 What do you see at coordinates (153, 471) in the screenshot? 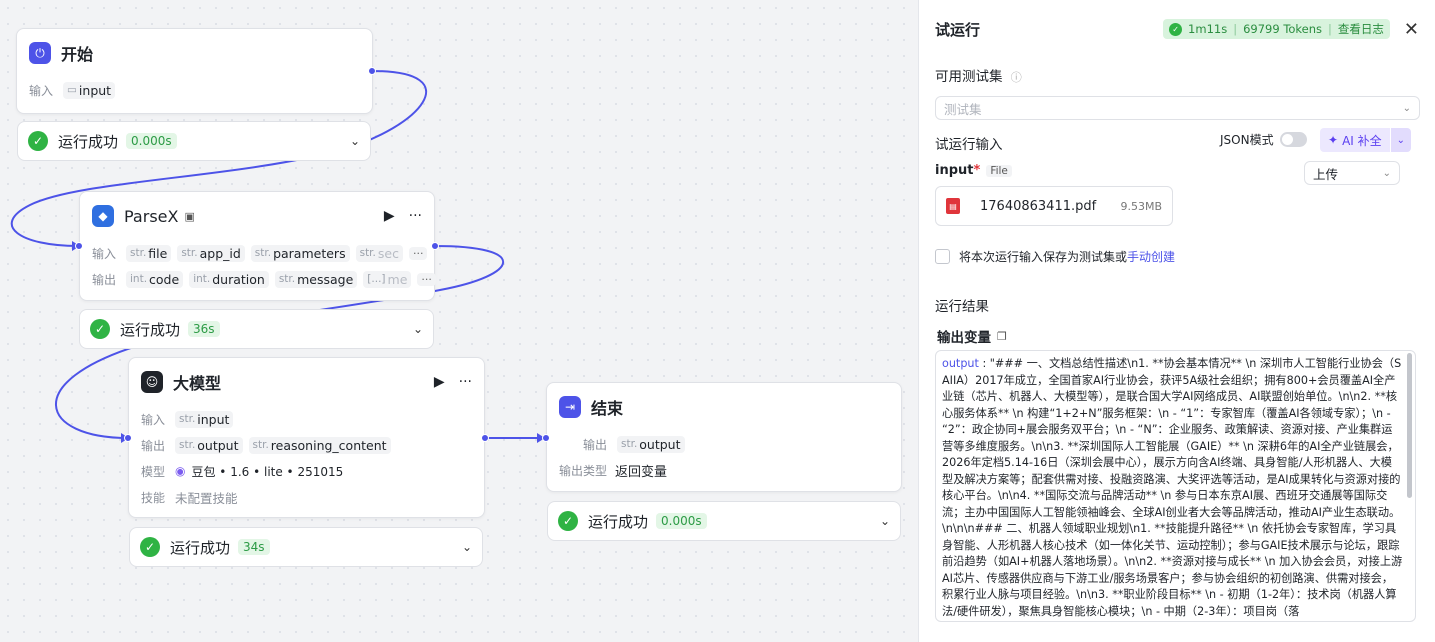
I see `model-label: 模型` at bounding box center [153, 471].